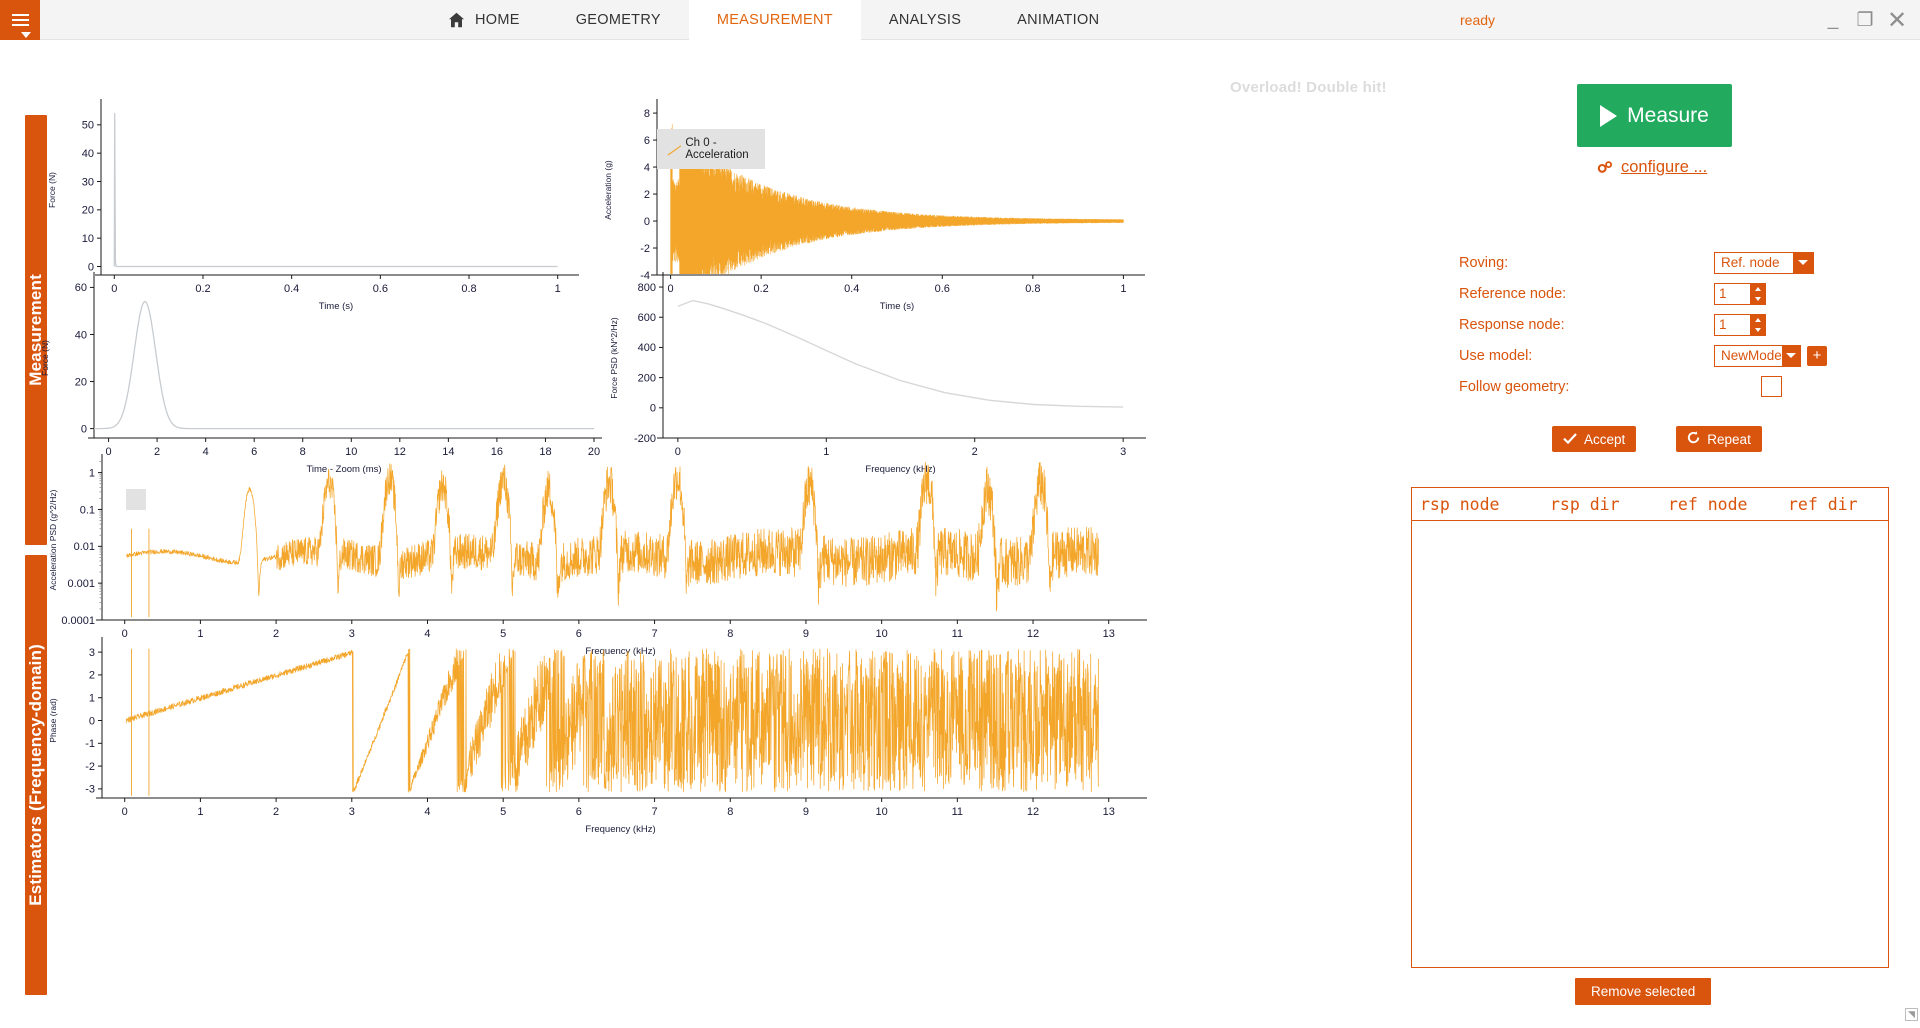  Describe the element at coordinates (1817, 356) in the screenshot. I see `add-model-button: +` at that location.